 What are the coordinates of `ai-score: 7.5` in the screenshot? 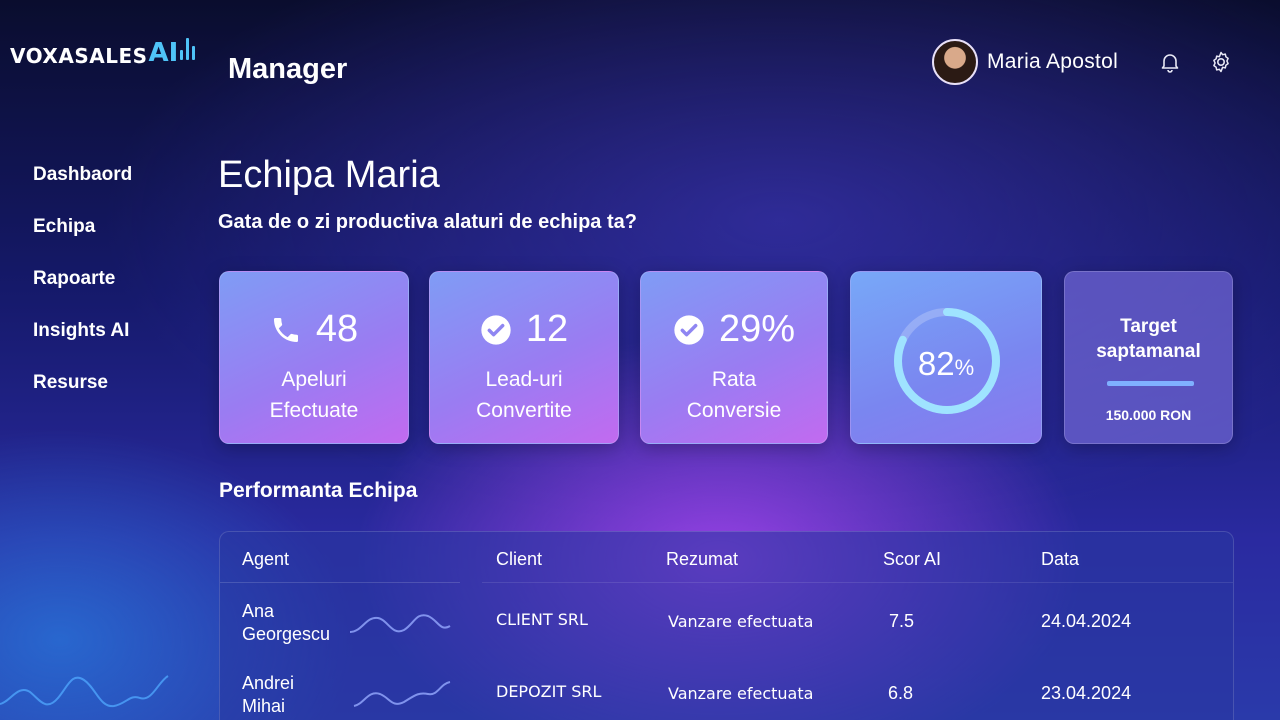 It's located at (902, 621).